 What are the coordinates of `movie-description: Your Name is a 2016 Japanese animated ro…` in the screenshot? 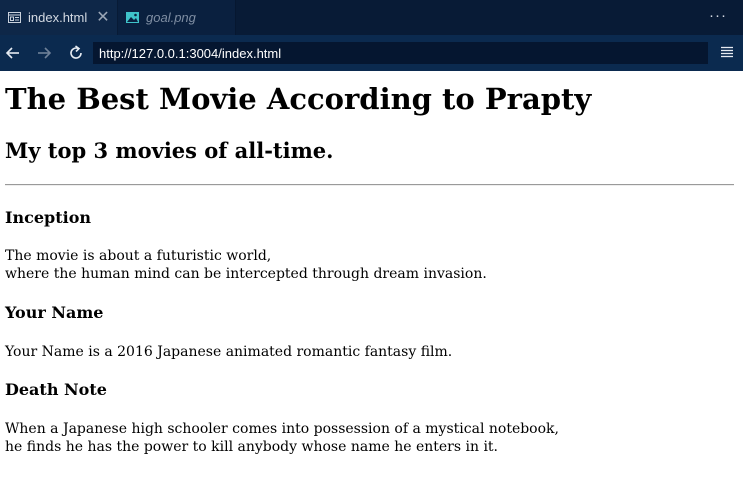 It's located at (228, 352).